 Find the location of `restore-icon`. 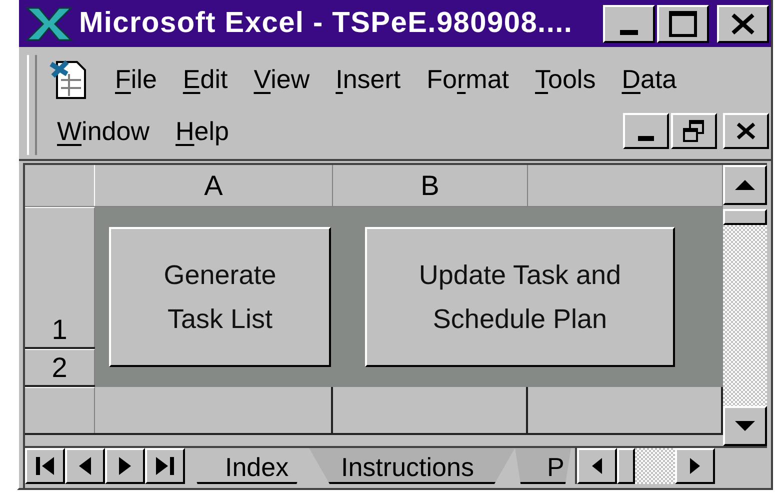

restore-icon is located at coordinates (694, 131).